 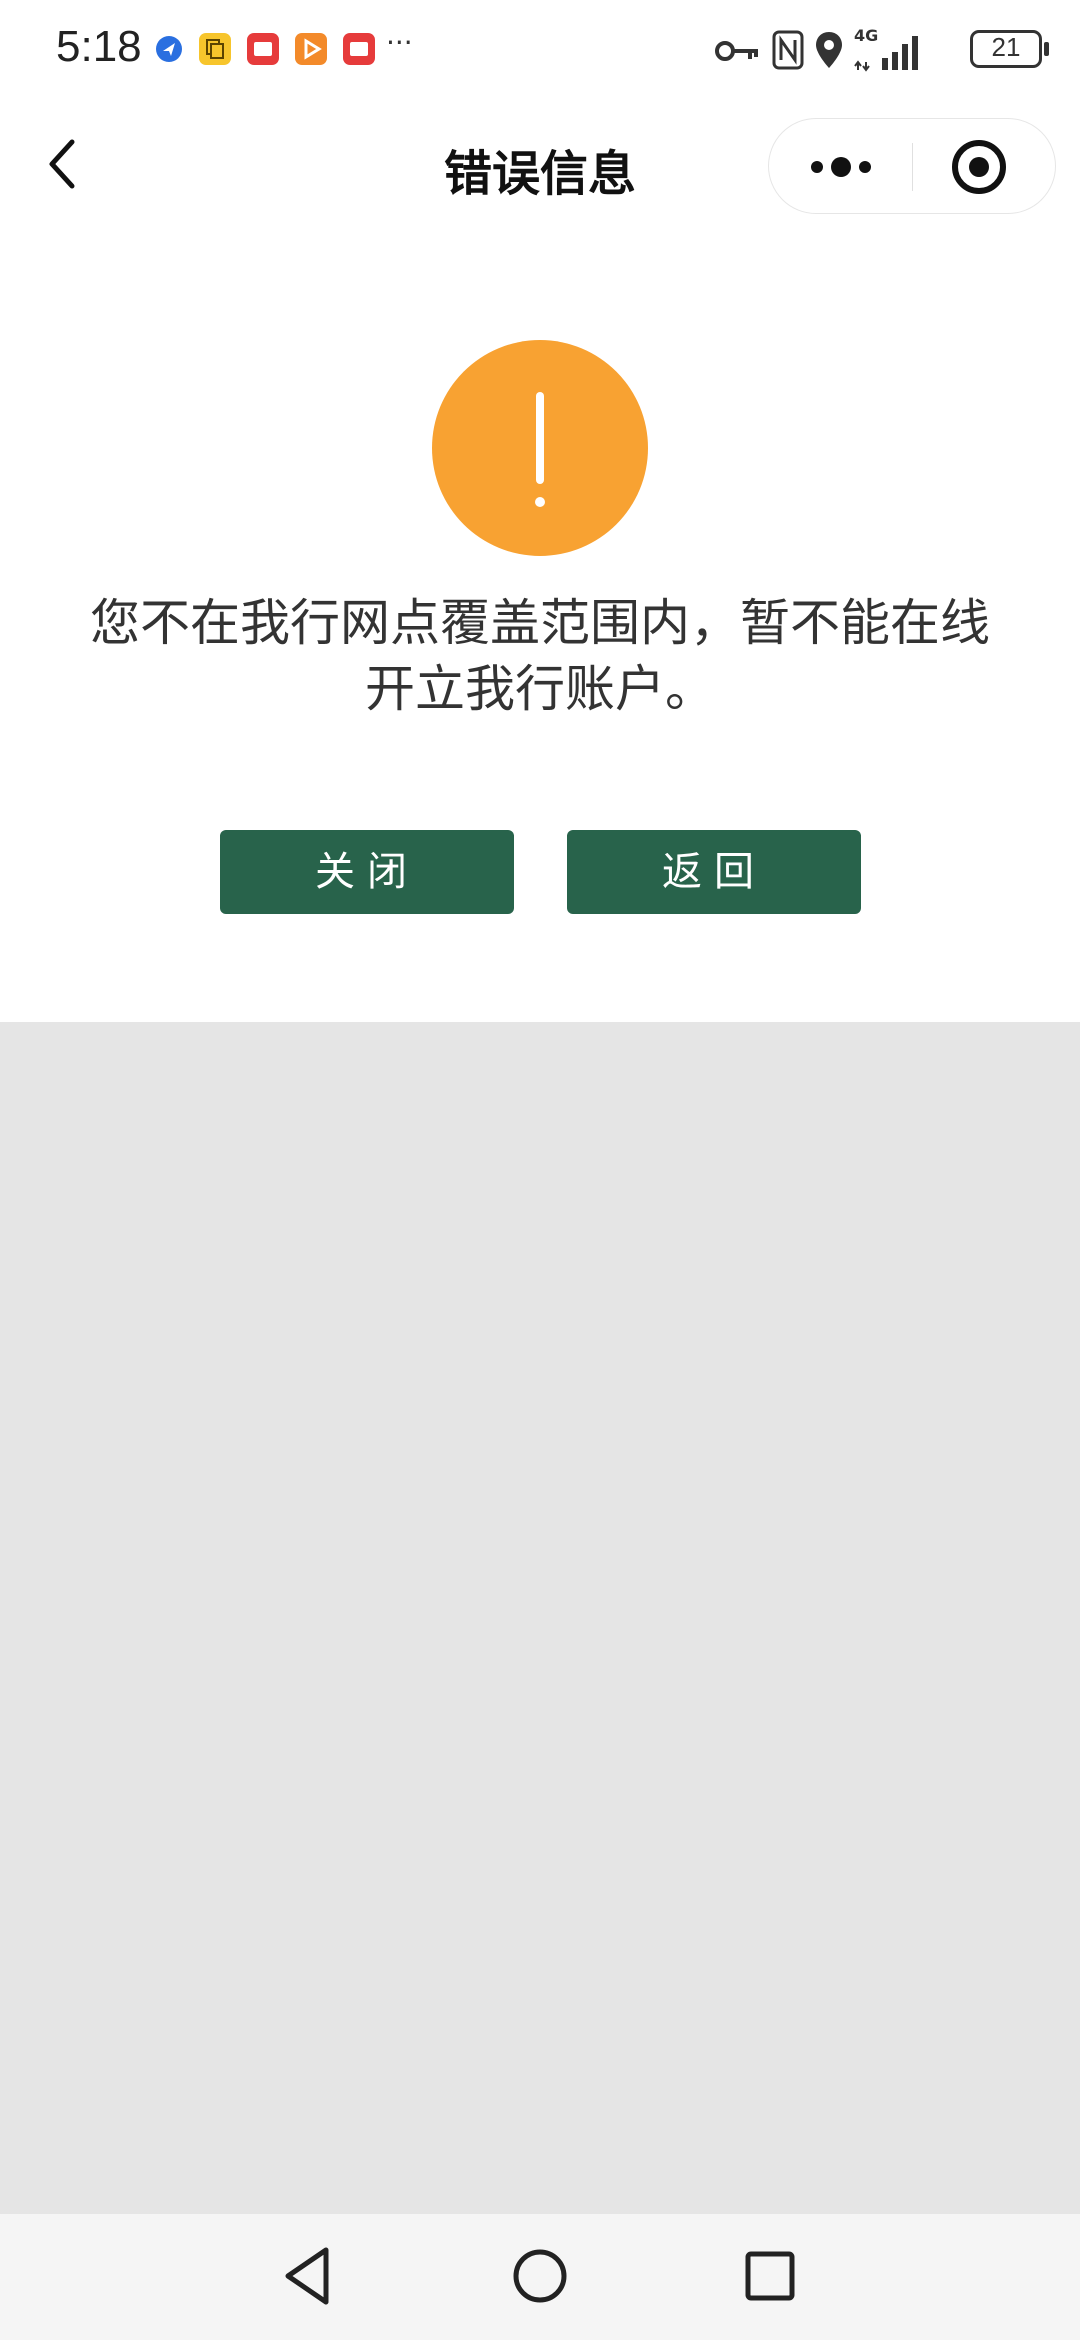 I want to click on yellow-copy-icon, so click(x=215, y=49).